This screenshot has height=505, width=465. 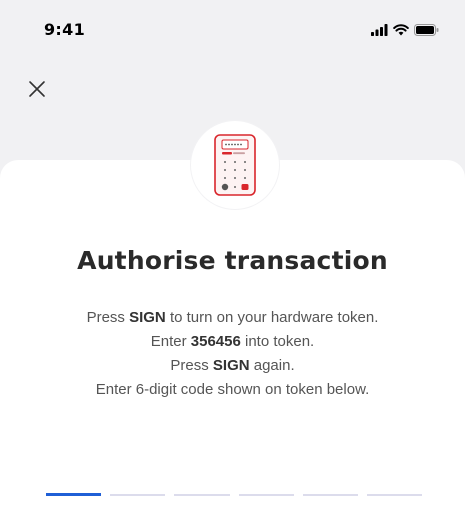 I want to click on close-icon, so click(x=37, y=89).